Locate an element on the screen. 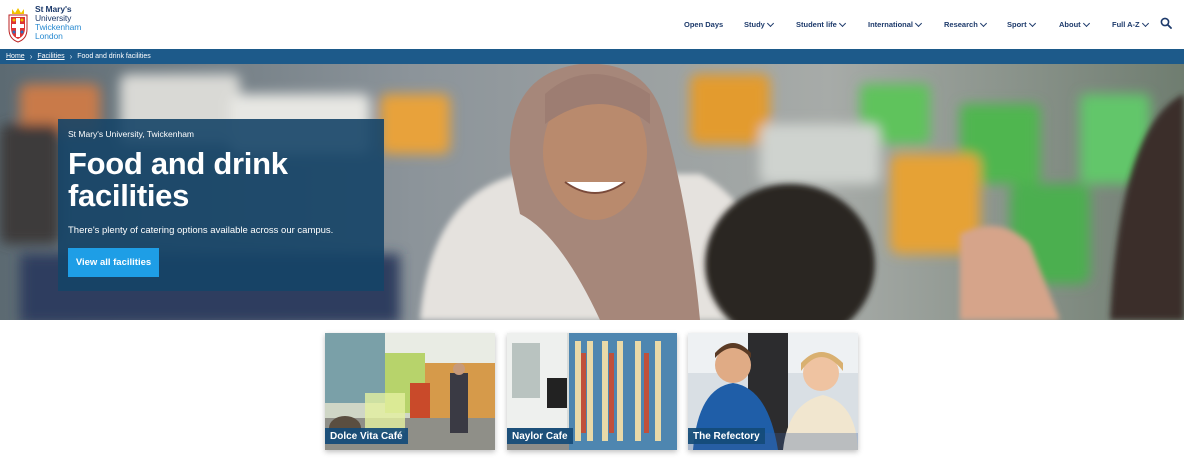 Image resolution: width=1184 pixels, height=476 pixels. breadcrumb-home-link: Home is located at coordinates (15, 56).